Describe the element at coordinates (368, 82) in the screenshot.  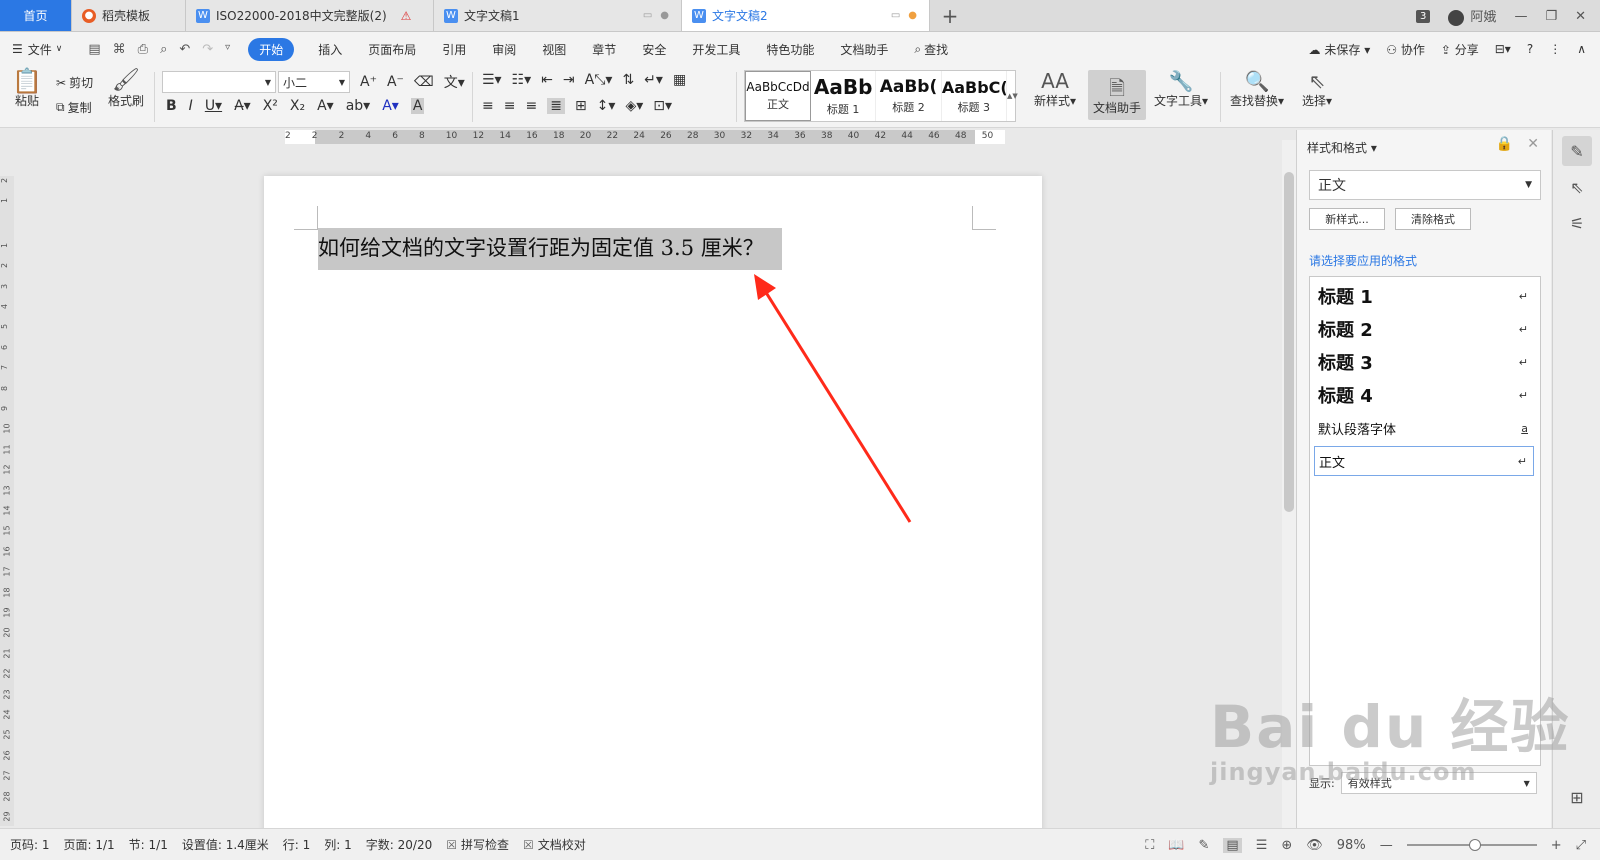
I see `grow-font-icon: A⁺` at that location.